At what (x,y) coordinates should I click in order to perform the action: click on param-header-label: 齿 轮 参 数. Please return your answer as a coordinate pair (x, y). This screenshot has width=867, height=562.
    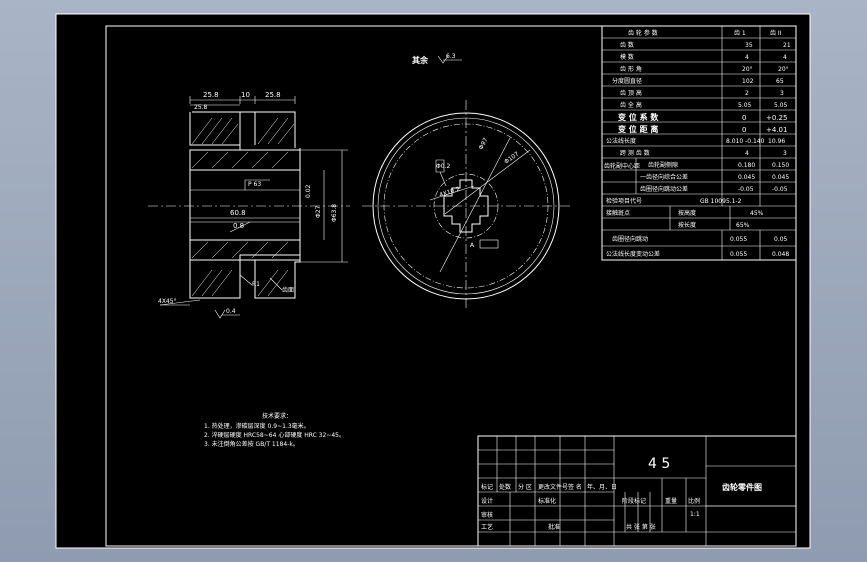
    Looking at the image, I should click on (643, 33).